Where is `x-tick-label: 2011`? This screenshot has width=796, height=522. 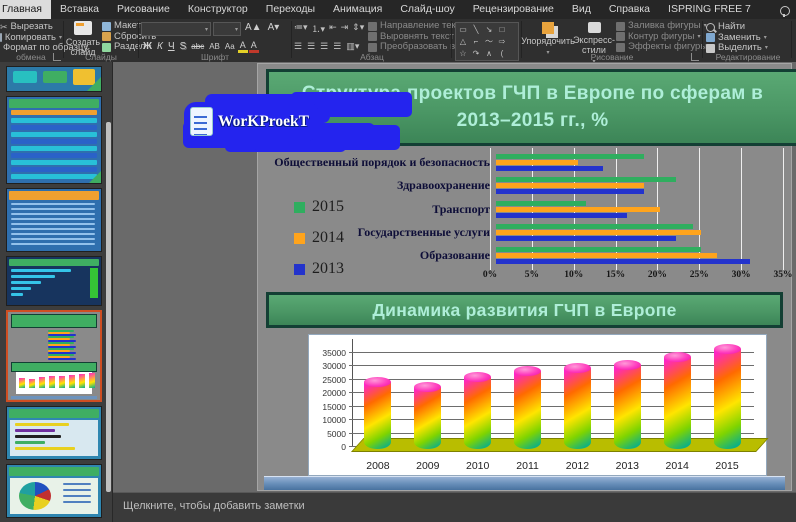 x-tick-label: 2011 is located at coordinates (527, 466).